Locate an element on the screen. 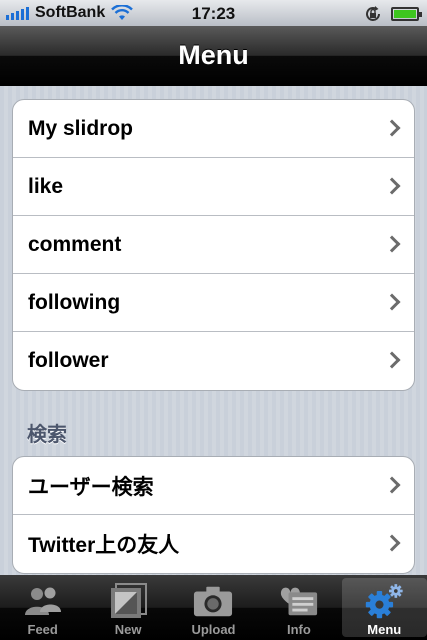 The width and height of the screenshot is (427, 640). tab-label: New is located at coordinates (128, 629).